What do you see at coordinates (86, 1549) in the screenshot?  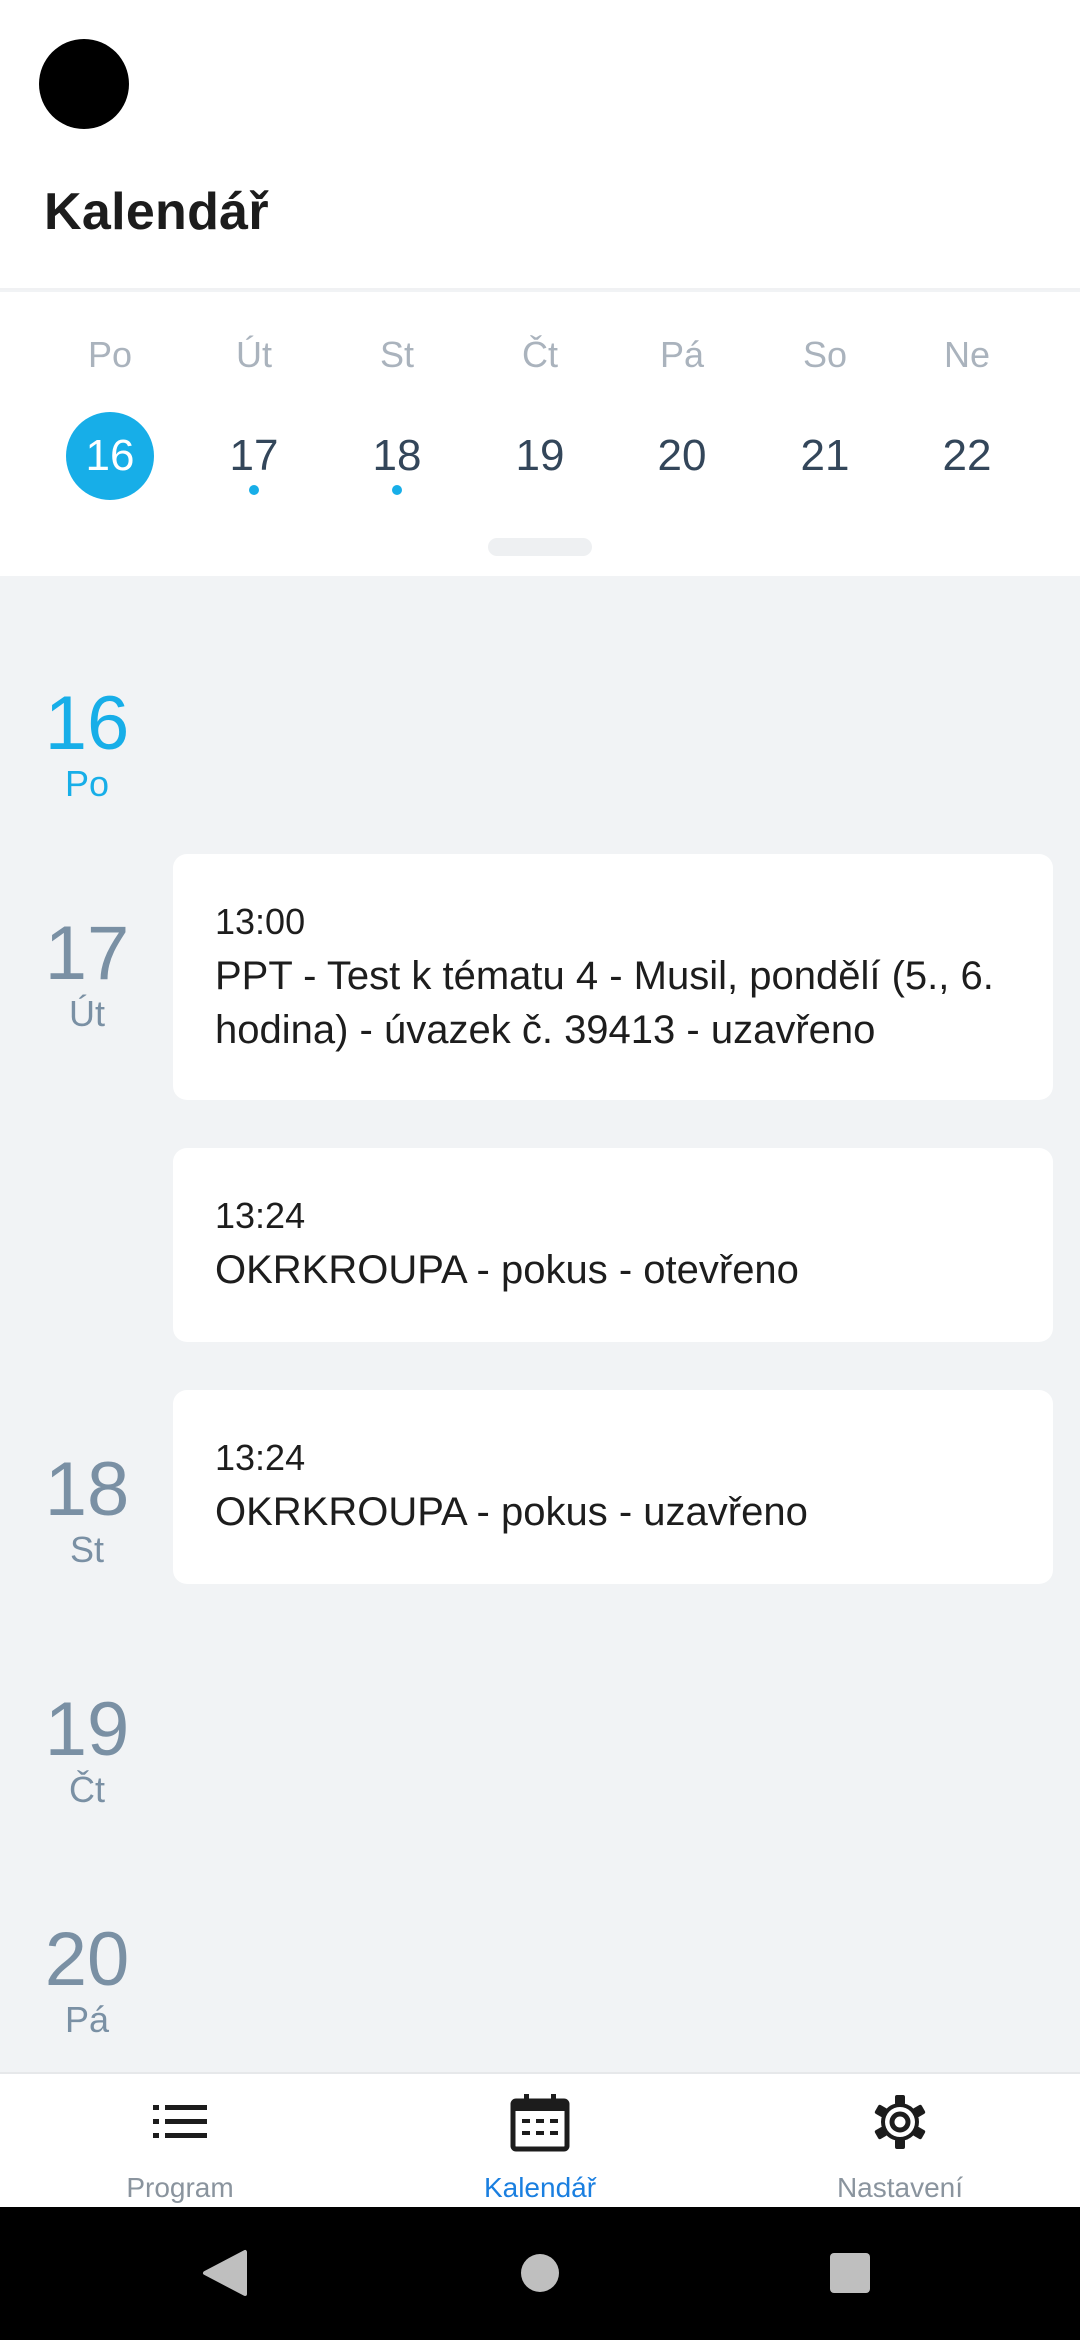 I see `agenda-day-name: St` at bounding box center [86, 1549].